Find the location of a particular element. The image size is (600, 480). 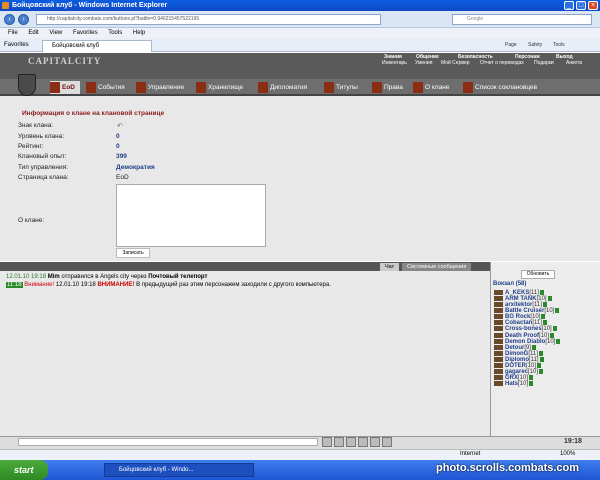

tab-about-clan: О клане is located at coordinates (435, 87).